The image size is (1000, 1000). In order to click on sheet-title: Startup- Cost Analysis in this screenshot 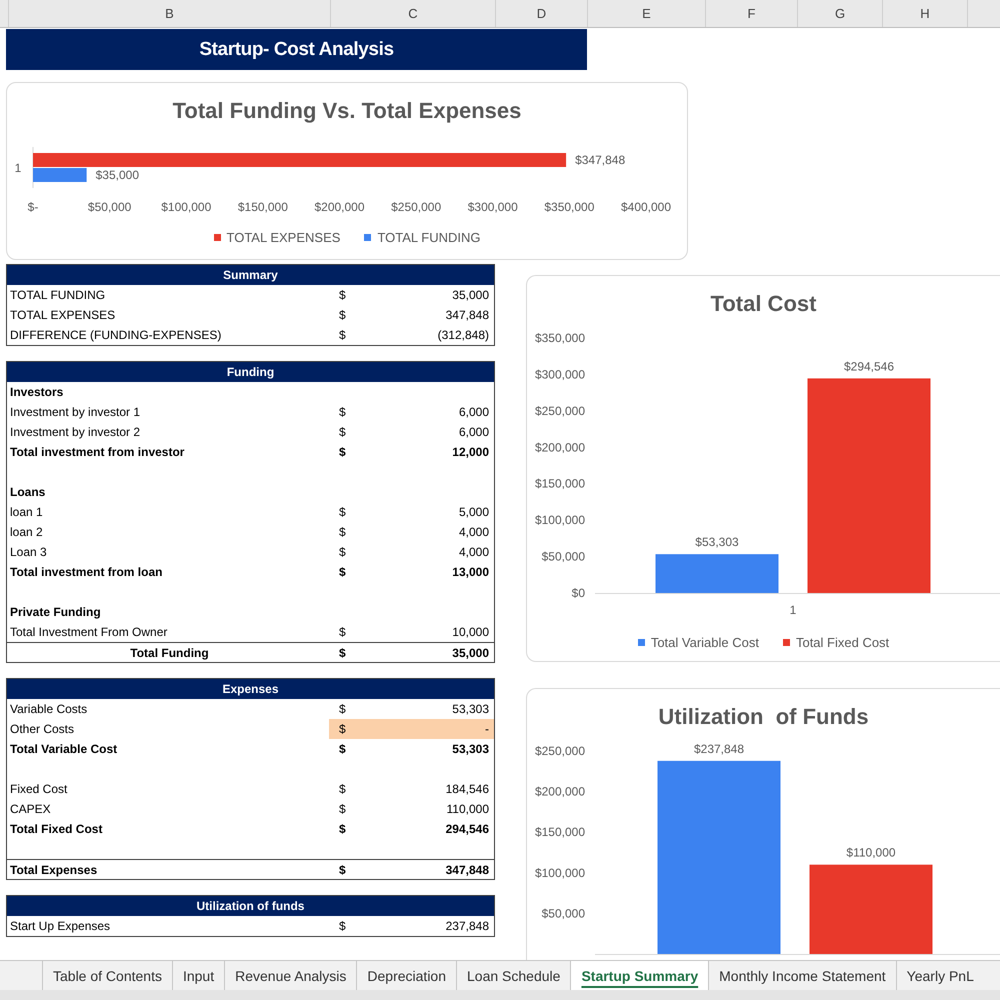, I will do `click(296, 49)`.